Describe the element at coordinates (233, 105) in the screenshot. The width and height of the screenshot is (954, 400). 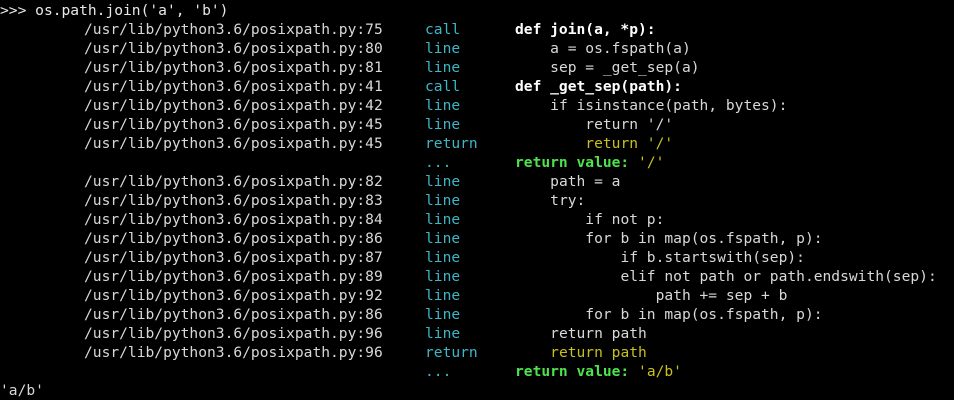
I see `trace-file-location: /usr/lib/python3.6/posixpath.py:42` at that location.